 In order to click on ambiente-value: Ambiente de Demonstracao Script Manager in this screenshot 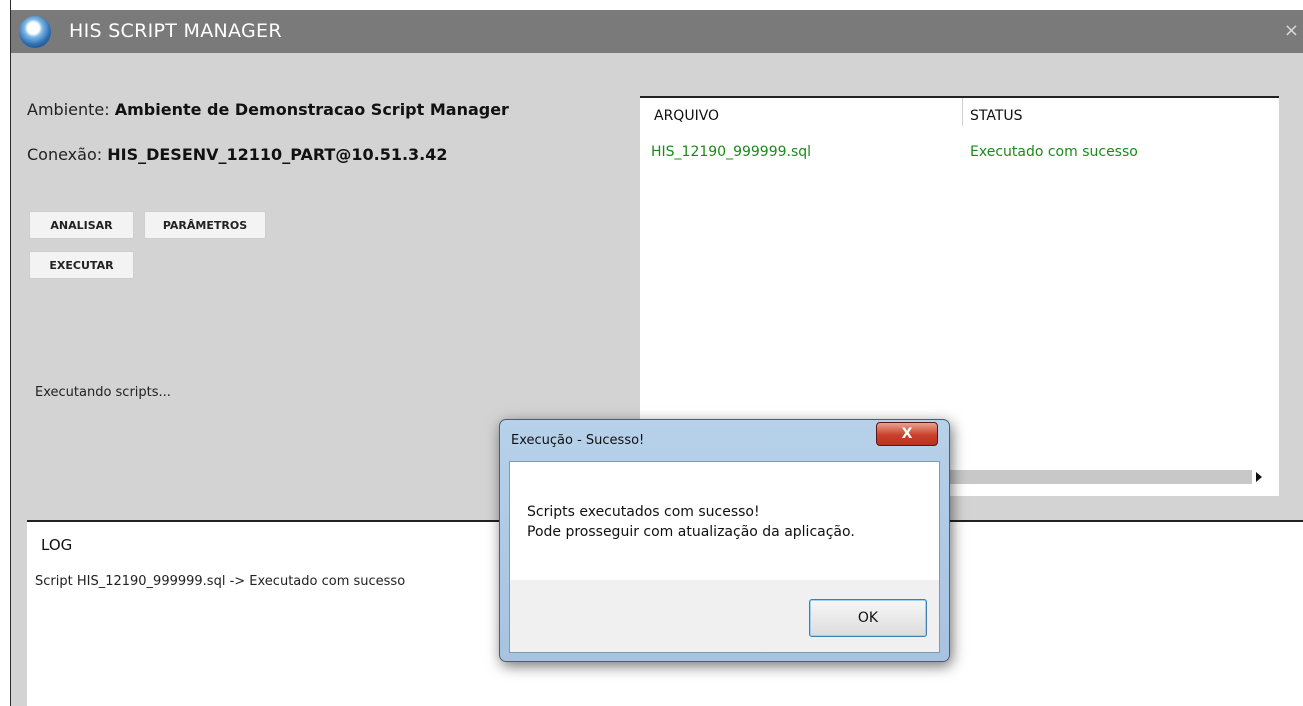, I will do `click(311, 109)`.